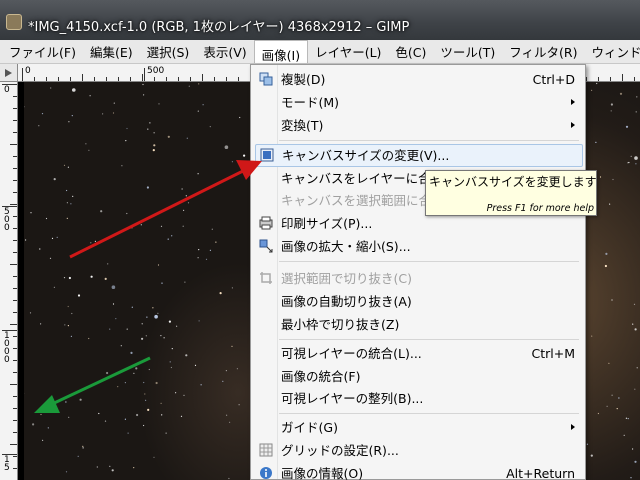 Image resolution: width=640 pixels, height=480 pixels. What do you see at coordinates (92, 384) in the screenshot?
I see `green-arrow` at bounding box center [92, 384].